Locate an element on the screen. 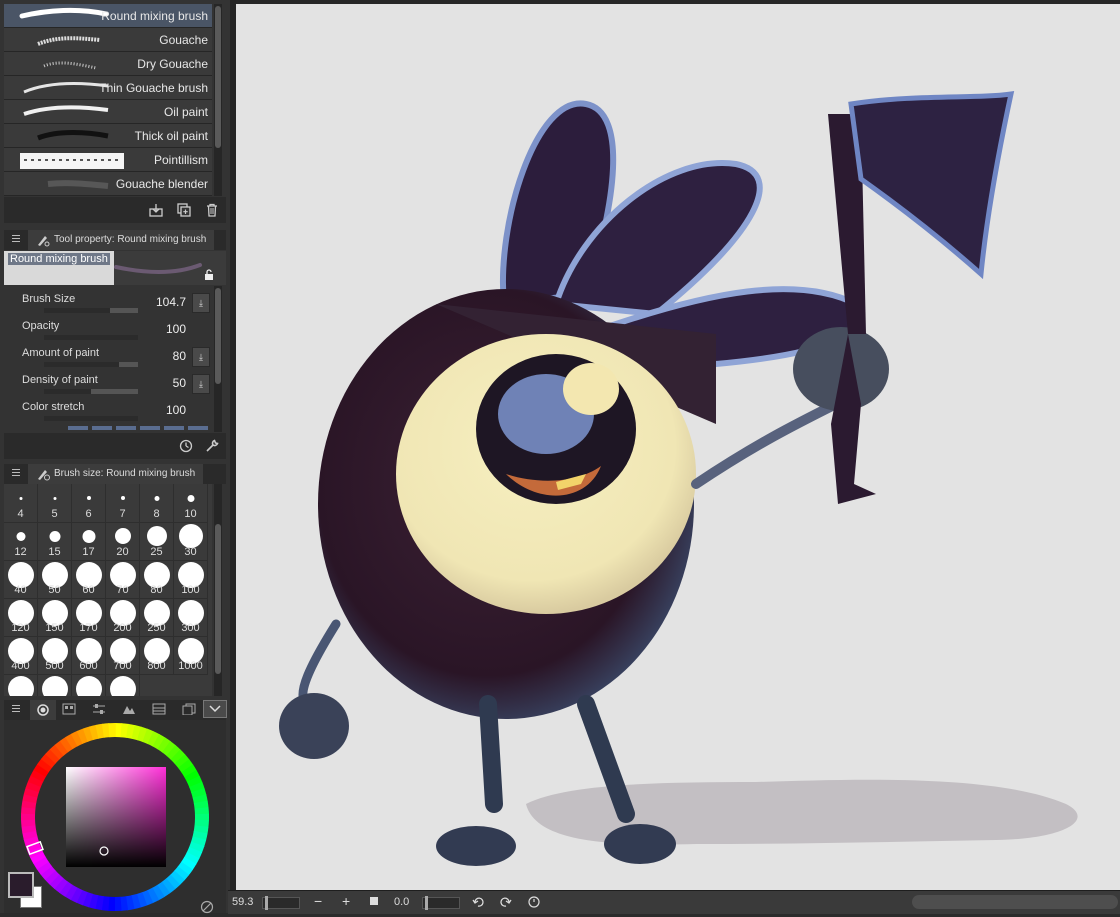  tab-color-history is located at coordinates (159, 710).